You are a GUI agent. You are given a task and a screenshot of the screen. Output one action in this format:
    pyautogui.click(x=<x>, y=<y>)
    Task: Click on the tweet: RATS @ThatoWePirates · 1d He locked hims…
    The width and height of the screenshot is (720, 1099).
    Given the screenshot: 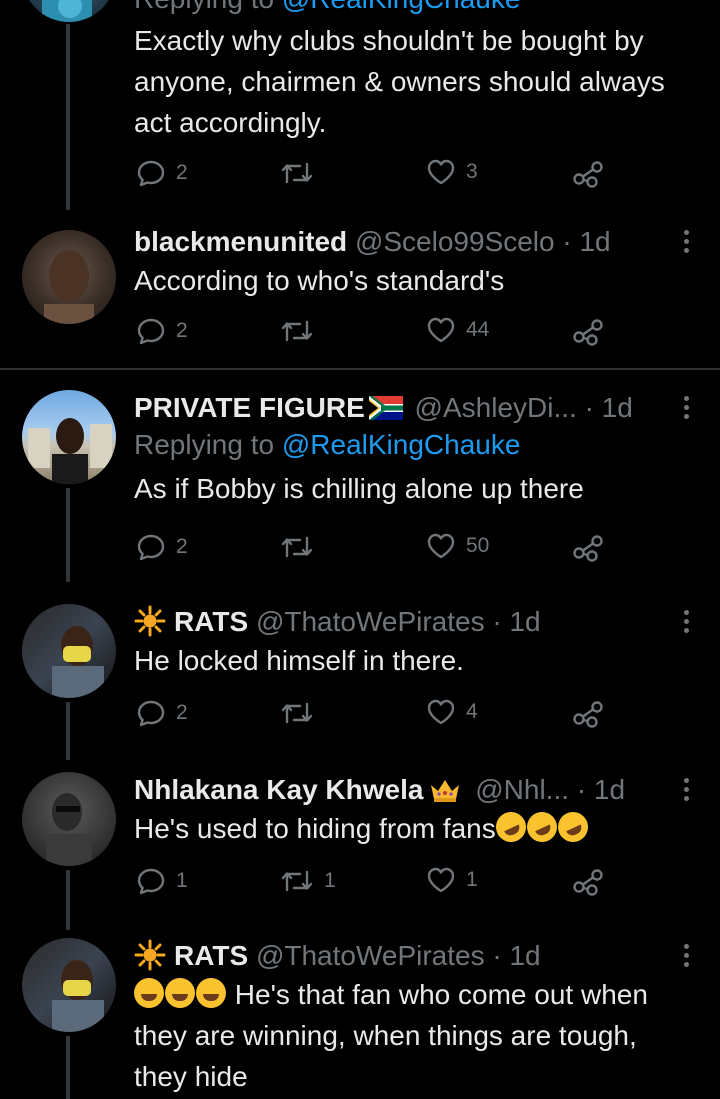 What is the action you would take?
    pyautogui.click(x=360, y=680)
    